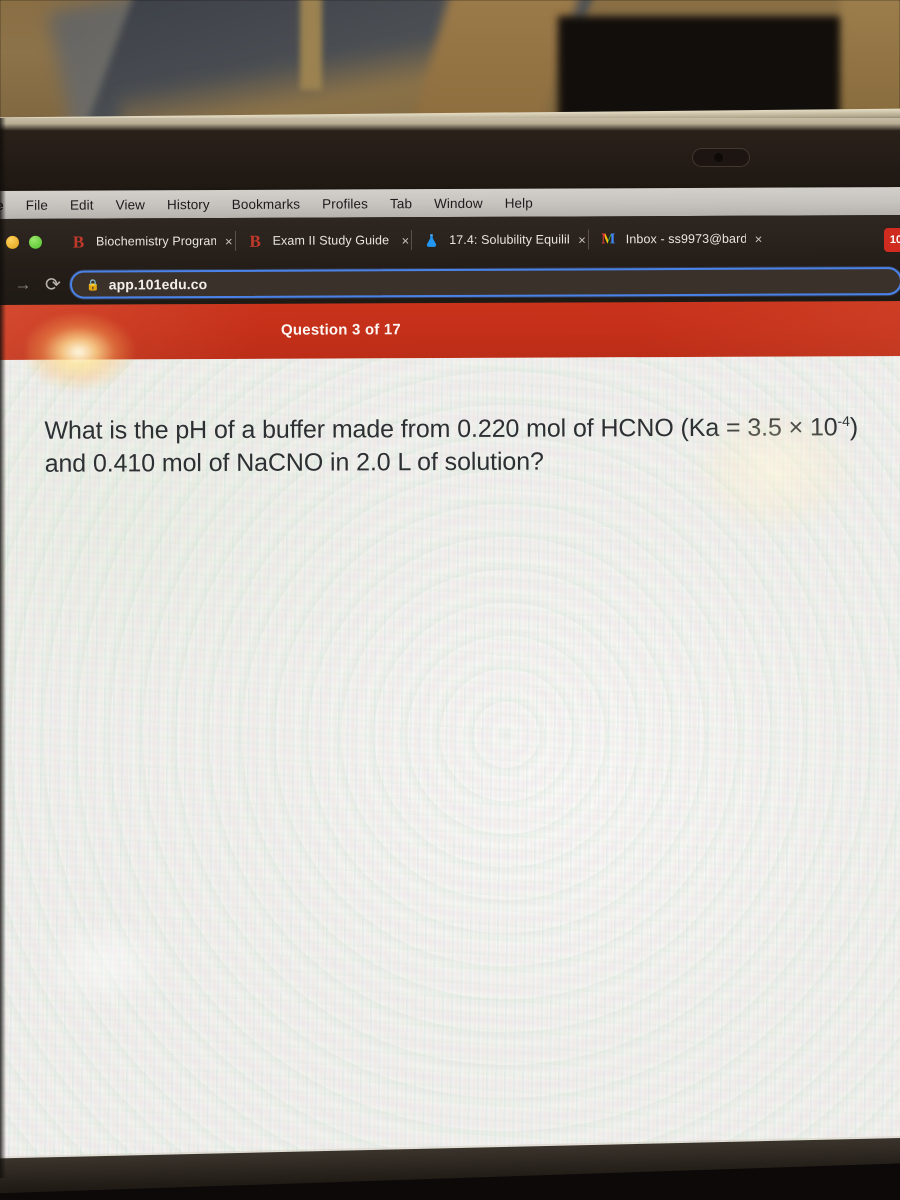 The height and width of the screenshot is (1200, 900). I want to click on browser-tab: B Exam II Study Guide - ×, so click(325, 240).